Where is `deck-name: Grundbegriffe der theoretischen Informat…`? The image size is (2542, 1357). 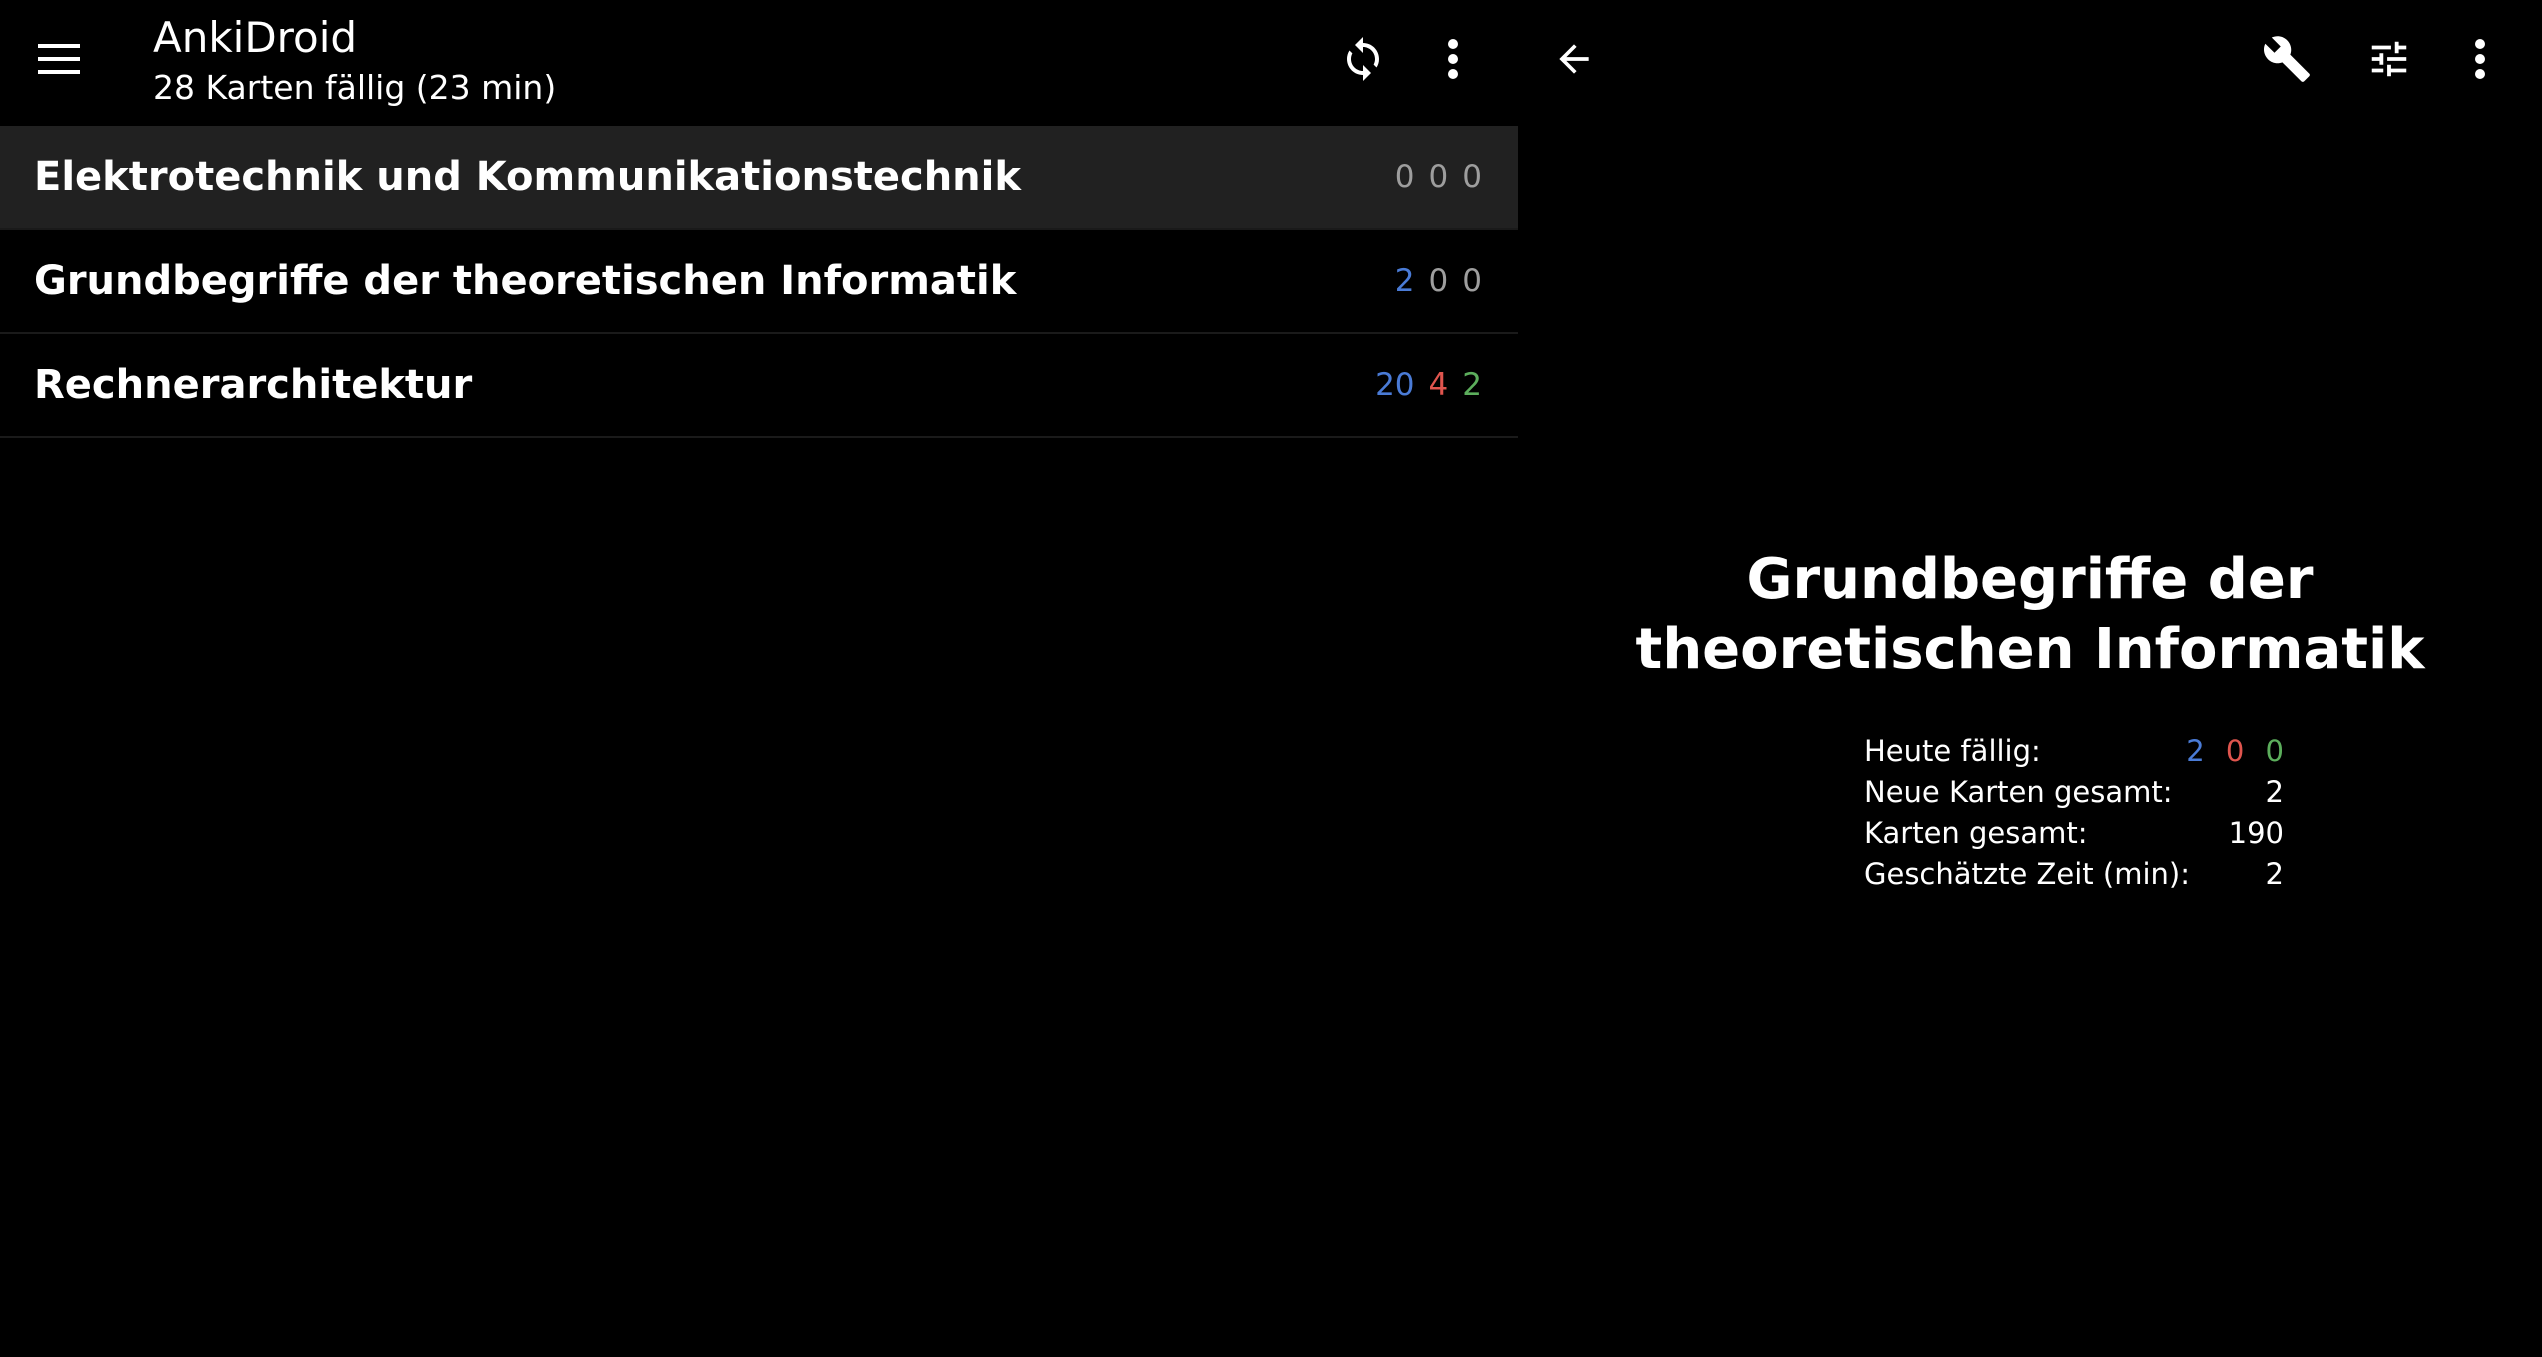
deck-name: Grundbegriffe der theoretischen Informat… is located at coordinates (525, 281).